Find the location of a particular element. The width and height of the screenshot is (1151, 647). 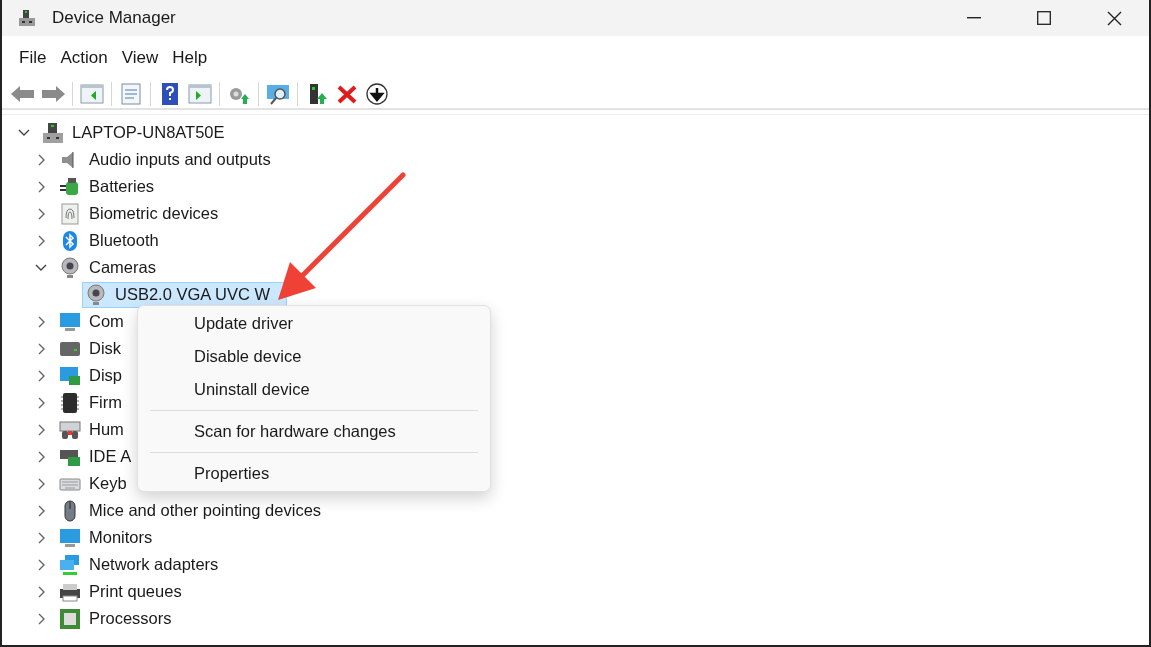

tree-item: LAPTOP-UN8AT50E is located at coordinates (148, 132).